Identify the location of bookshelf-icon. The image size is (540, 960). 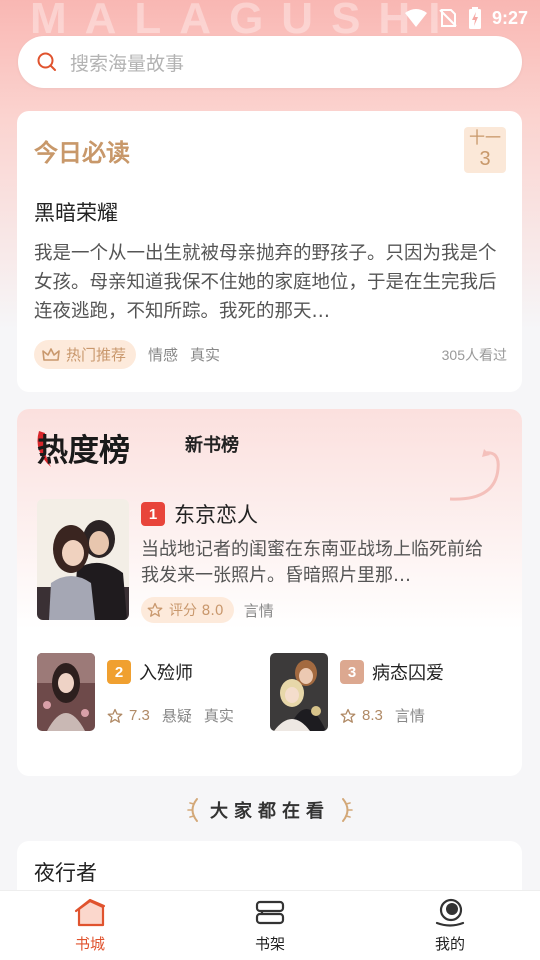
(270, 912).